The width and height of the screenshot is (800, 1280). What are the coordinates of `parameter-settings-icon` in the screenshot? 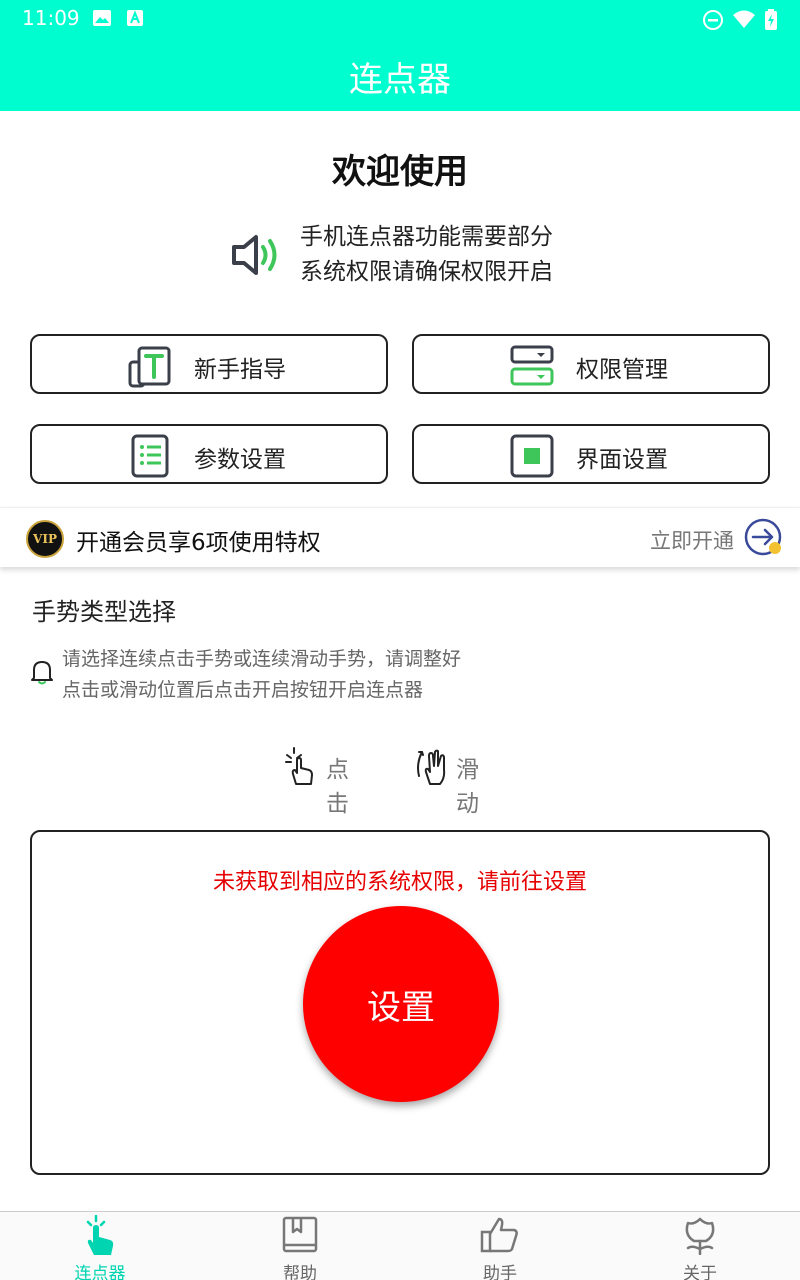 It's located at (150, 456).